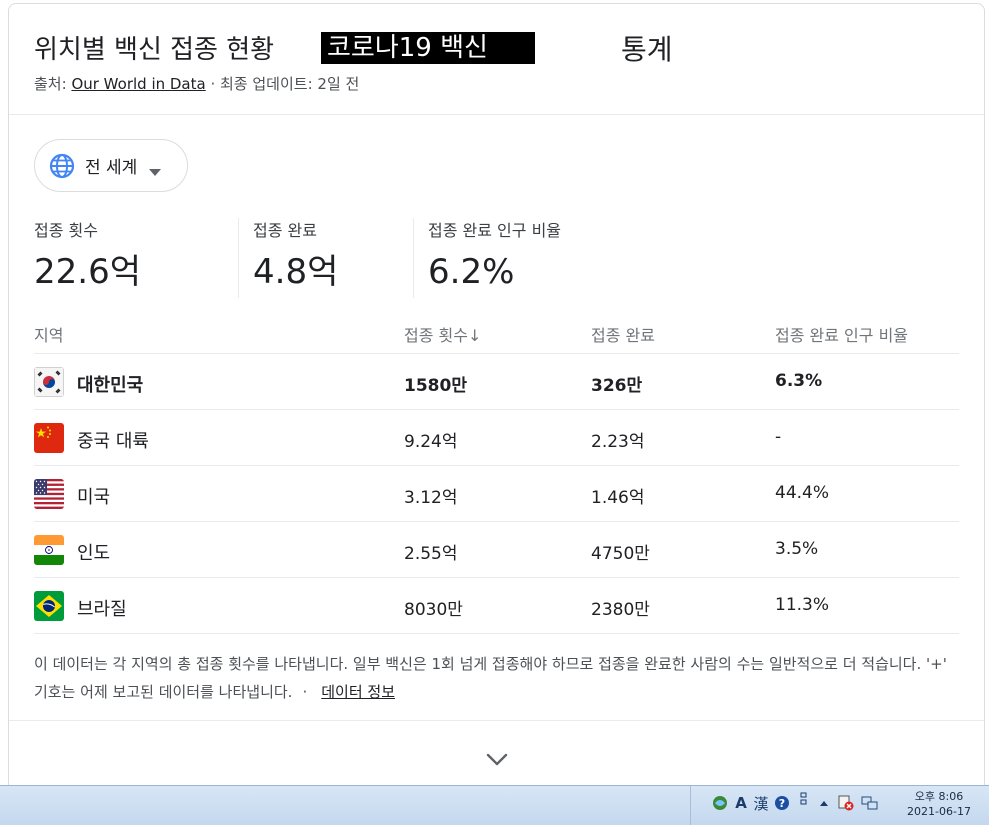 This screenshot has width=989, height=825. What do you see at coordinates (471, 272) in the screenshot?
I see `stat-value: 6.2%` at bounding box center [471, 272].